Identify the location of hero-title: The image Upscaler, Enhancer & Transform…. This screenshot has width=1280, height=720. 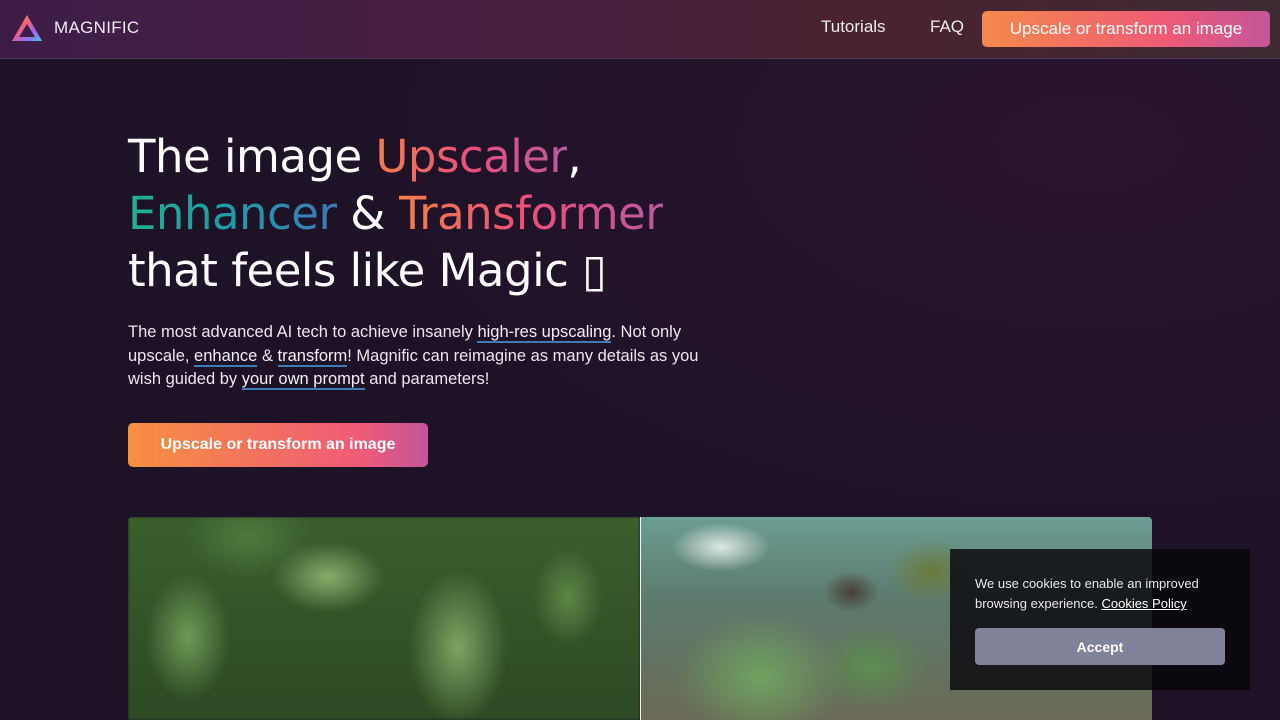
(396, 213).